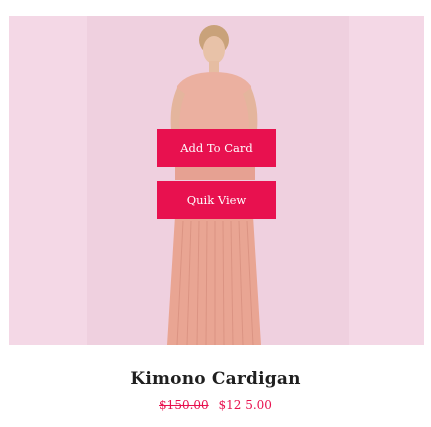 Image resolution: width=431 pixels, height=427 pixels. What do you see at coordinates (216, 200) in the screenshot?
I see `quick-view-button: Quik View` at bounding box center [216, 200].